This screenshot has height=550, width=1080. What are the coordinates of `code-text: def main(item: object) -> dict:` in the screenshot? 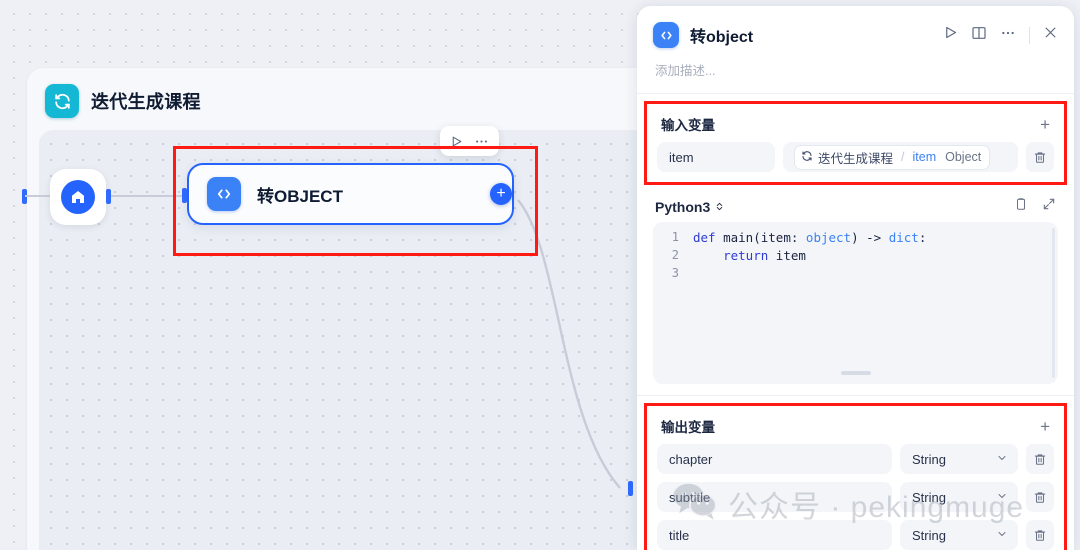 It's located at (810, 237).